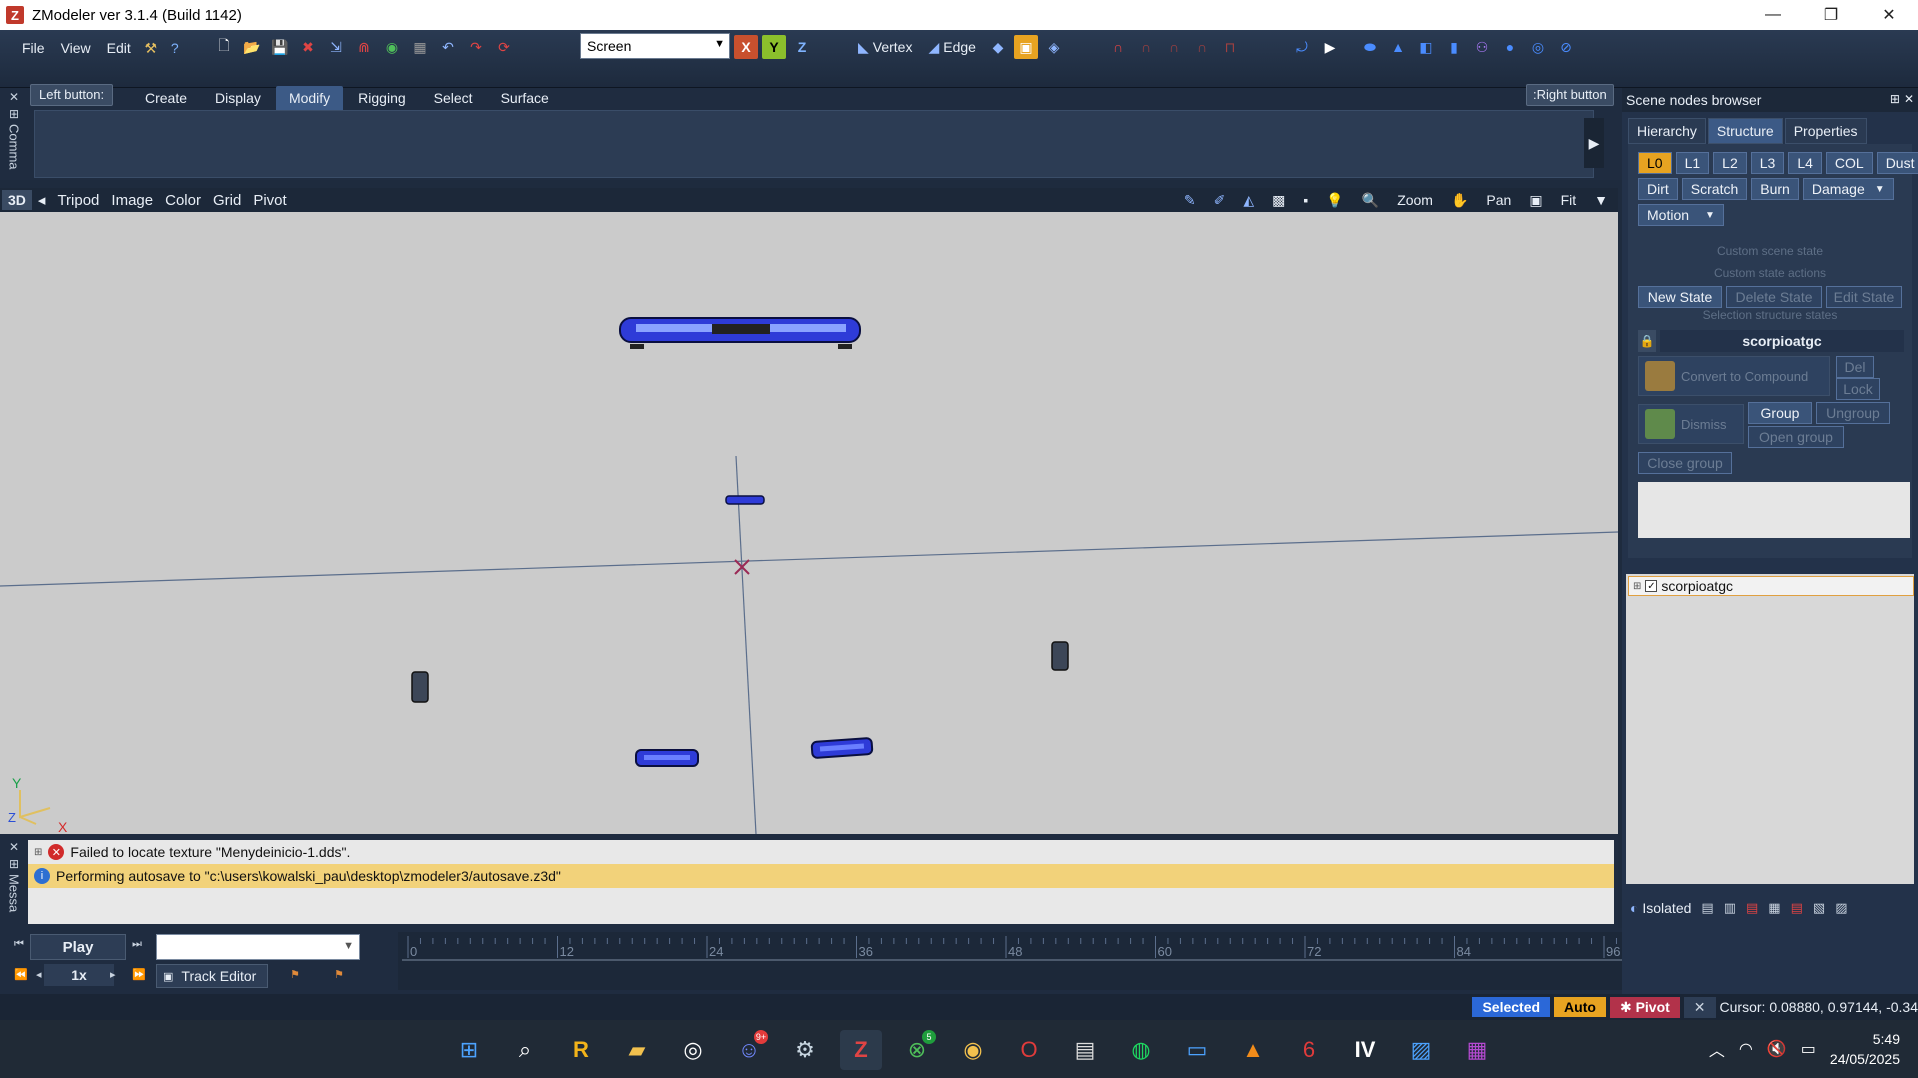  Describe the element at coordinates (1655, 163) in the screenshot. I see `lod-chip-l0: L0` at that location.